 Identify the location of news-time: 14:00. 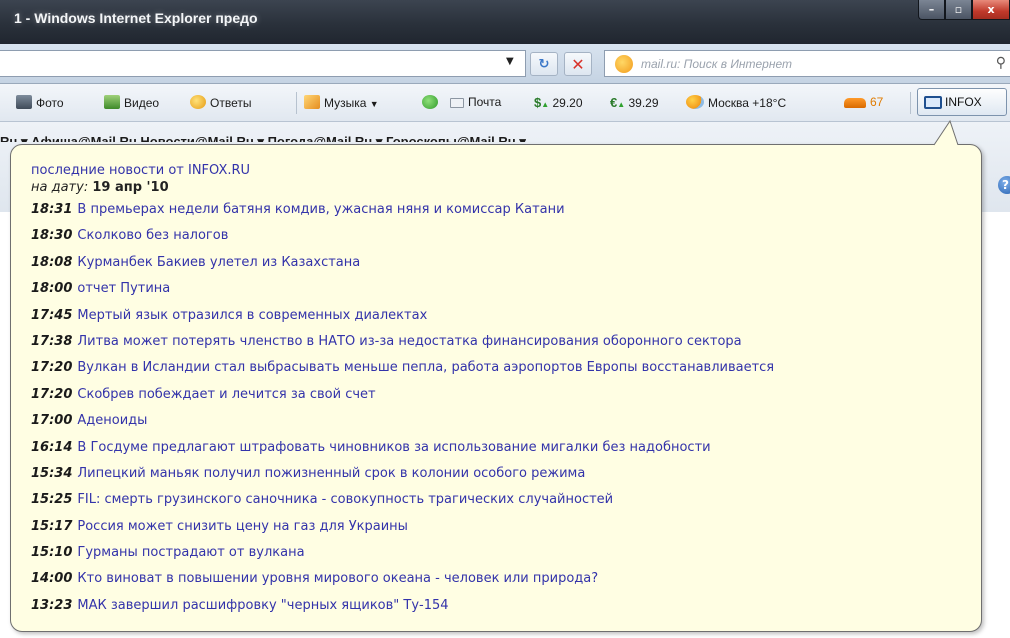
(52, 579).